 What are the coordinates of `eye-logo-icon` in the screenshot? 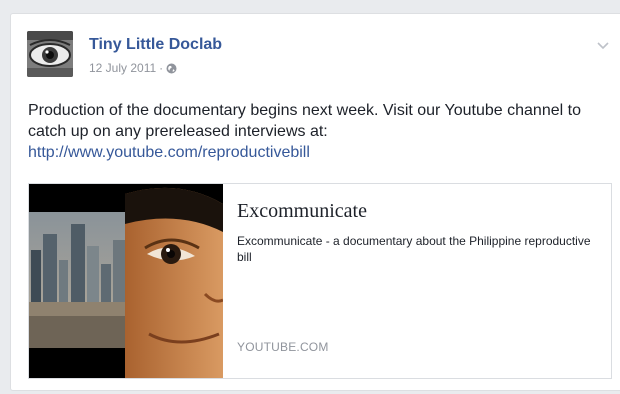 It's located at (50, 54).